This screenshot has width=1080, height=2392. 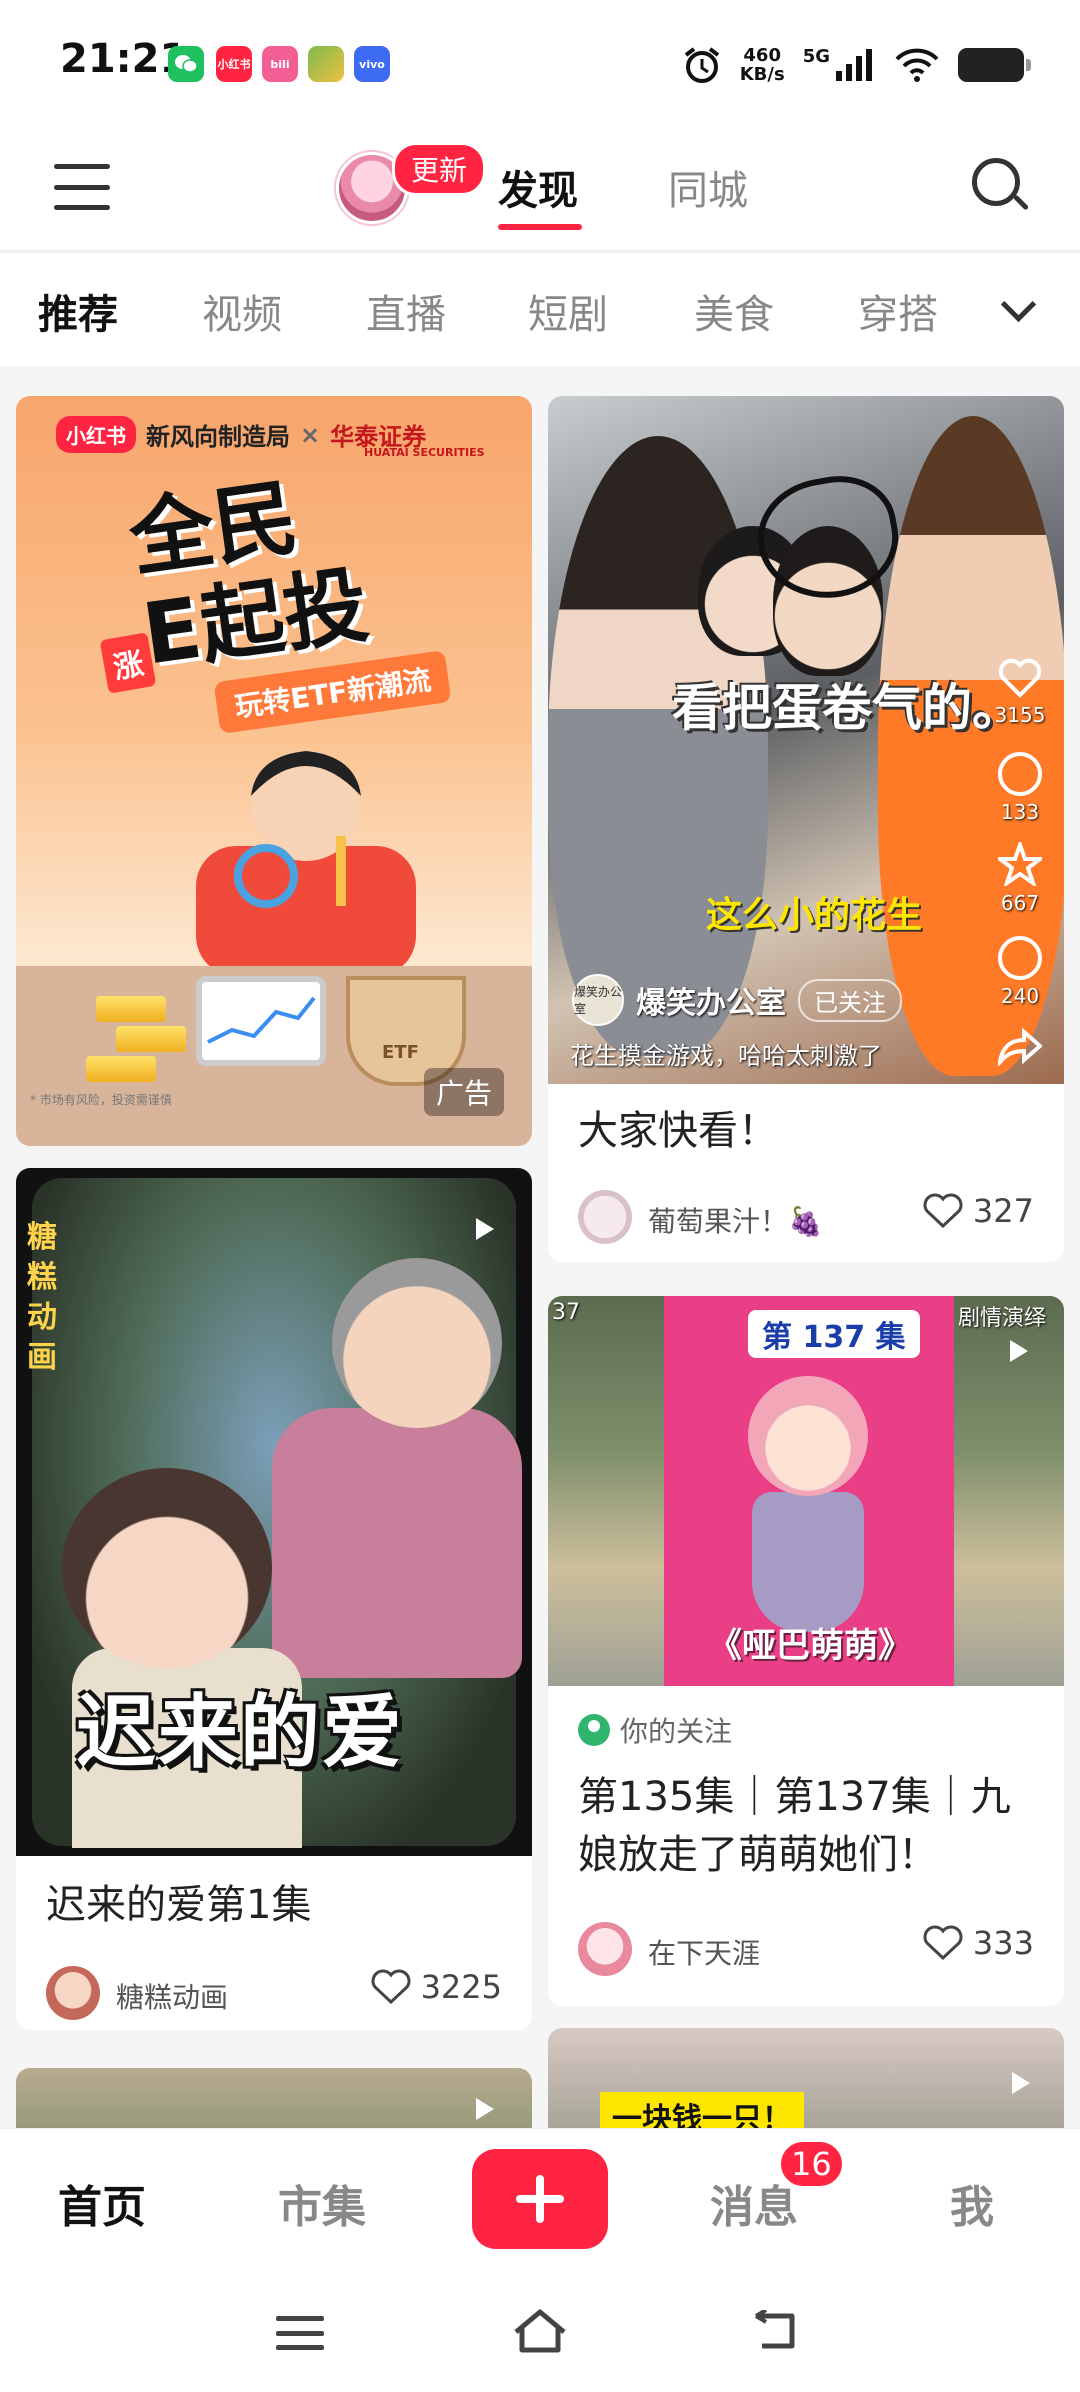 I want to click on star-icon, so click(x=1020, y=864).